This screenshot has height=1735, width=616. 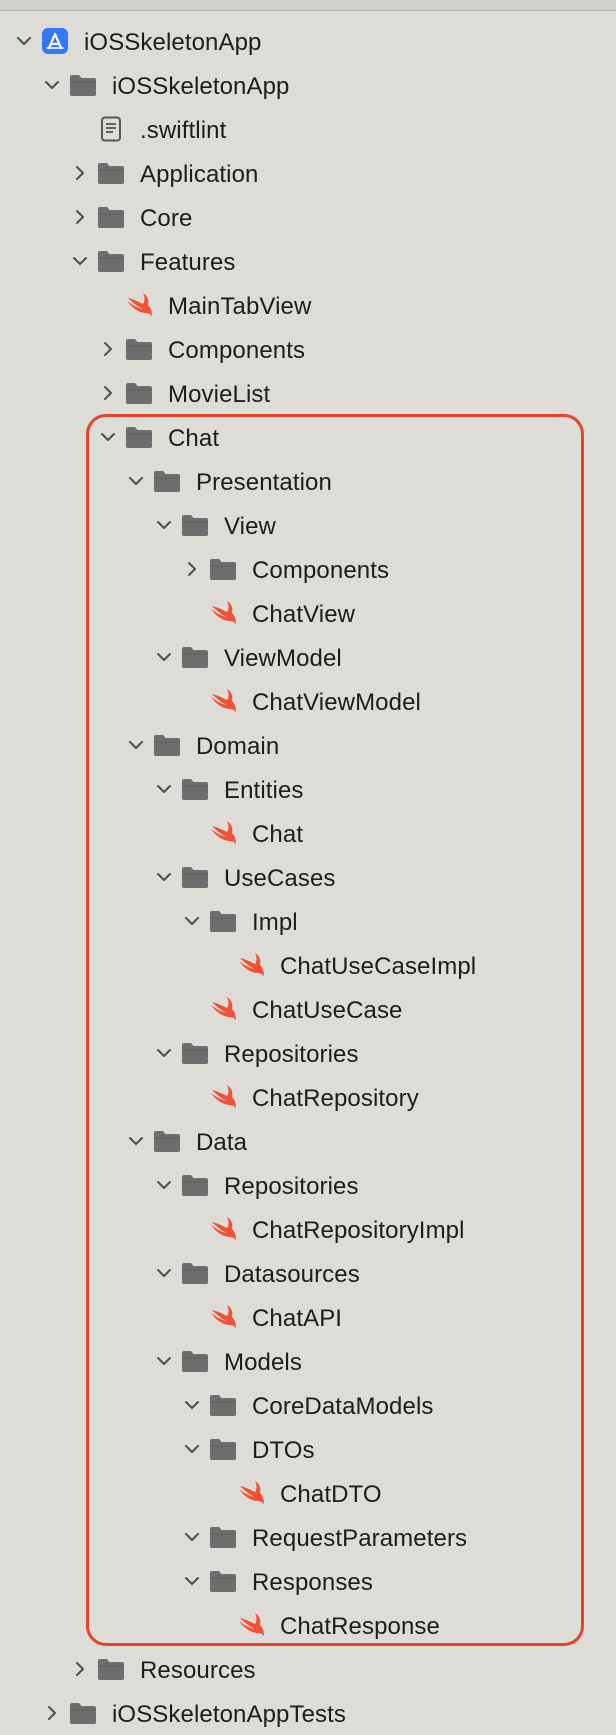 What do you see at coordinates (222, 1142) in the screenshot?
I see `tree-item-label: Data` at bounding box center [222, 1142].